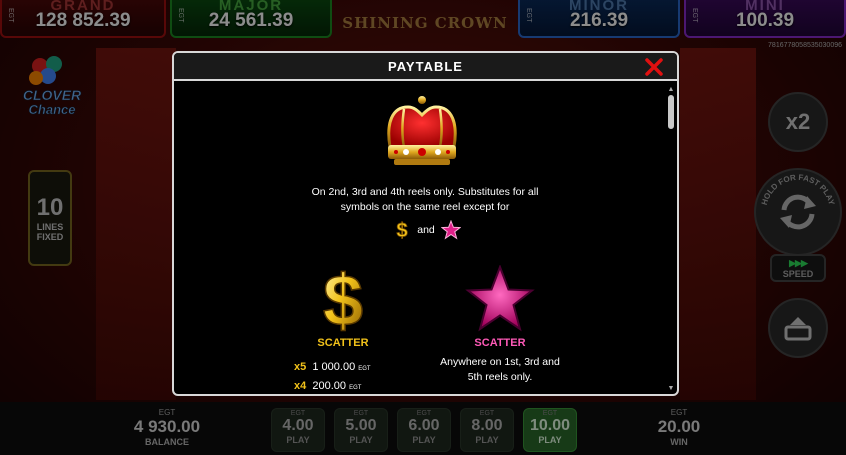 This screenshot has height=455, width=846. I want to click on scroll-down-icon: ▼, so click(671, 388).